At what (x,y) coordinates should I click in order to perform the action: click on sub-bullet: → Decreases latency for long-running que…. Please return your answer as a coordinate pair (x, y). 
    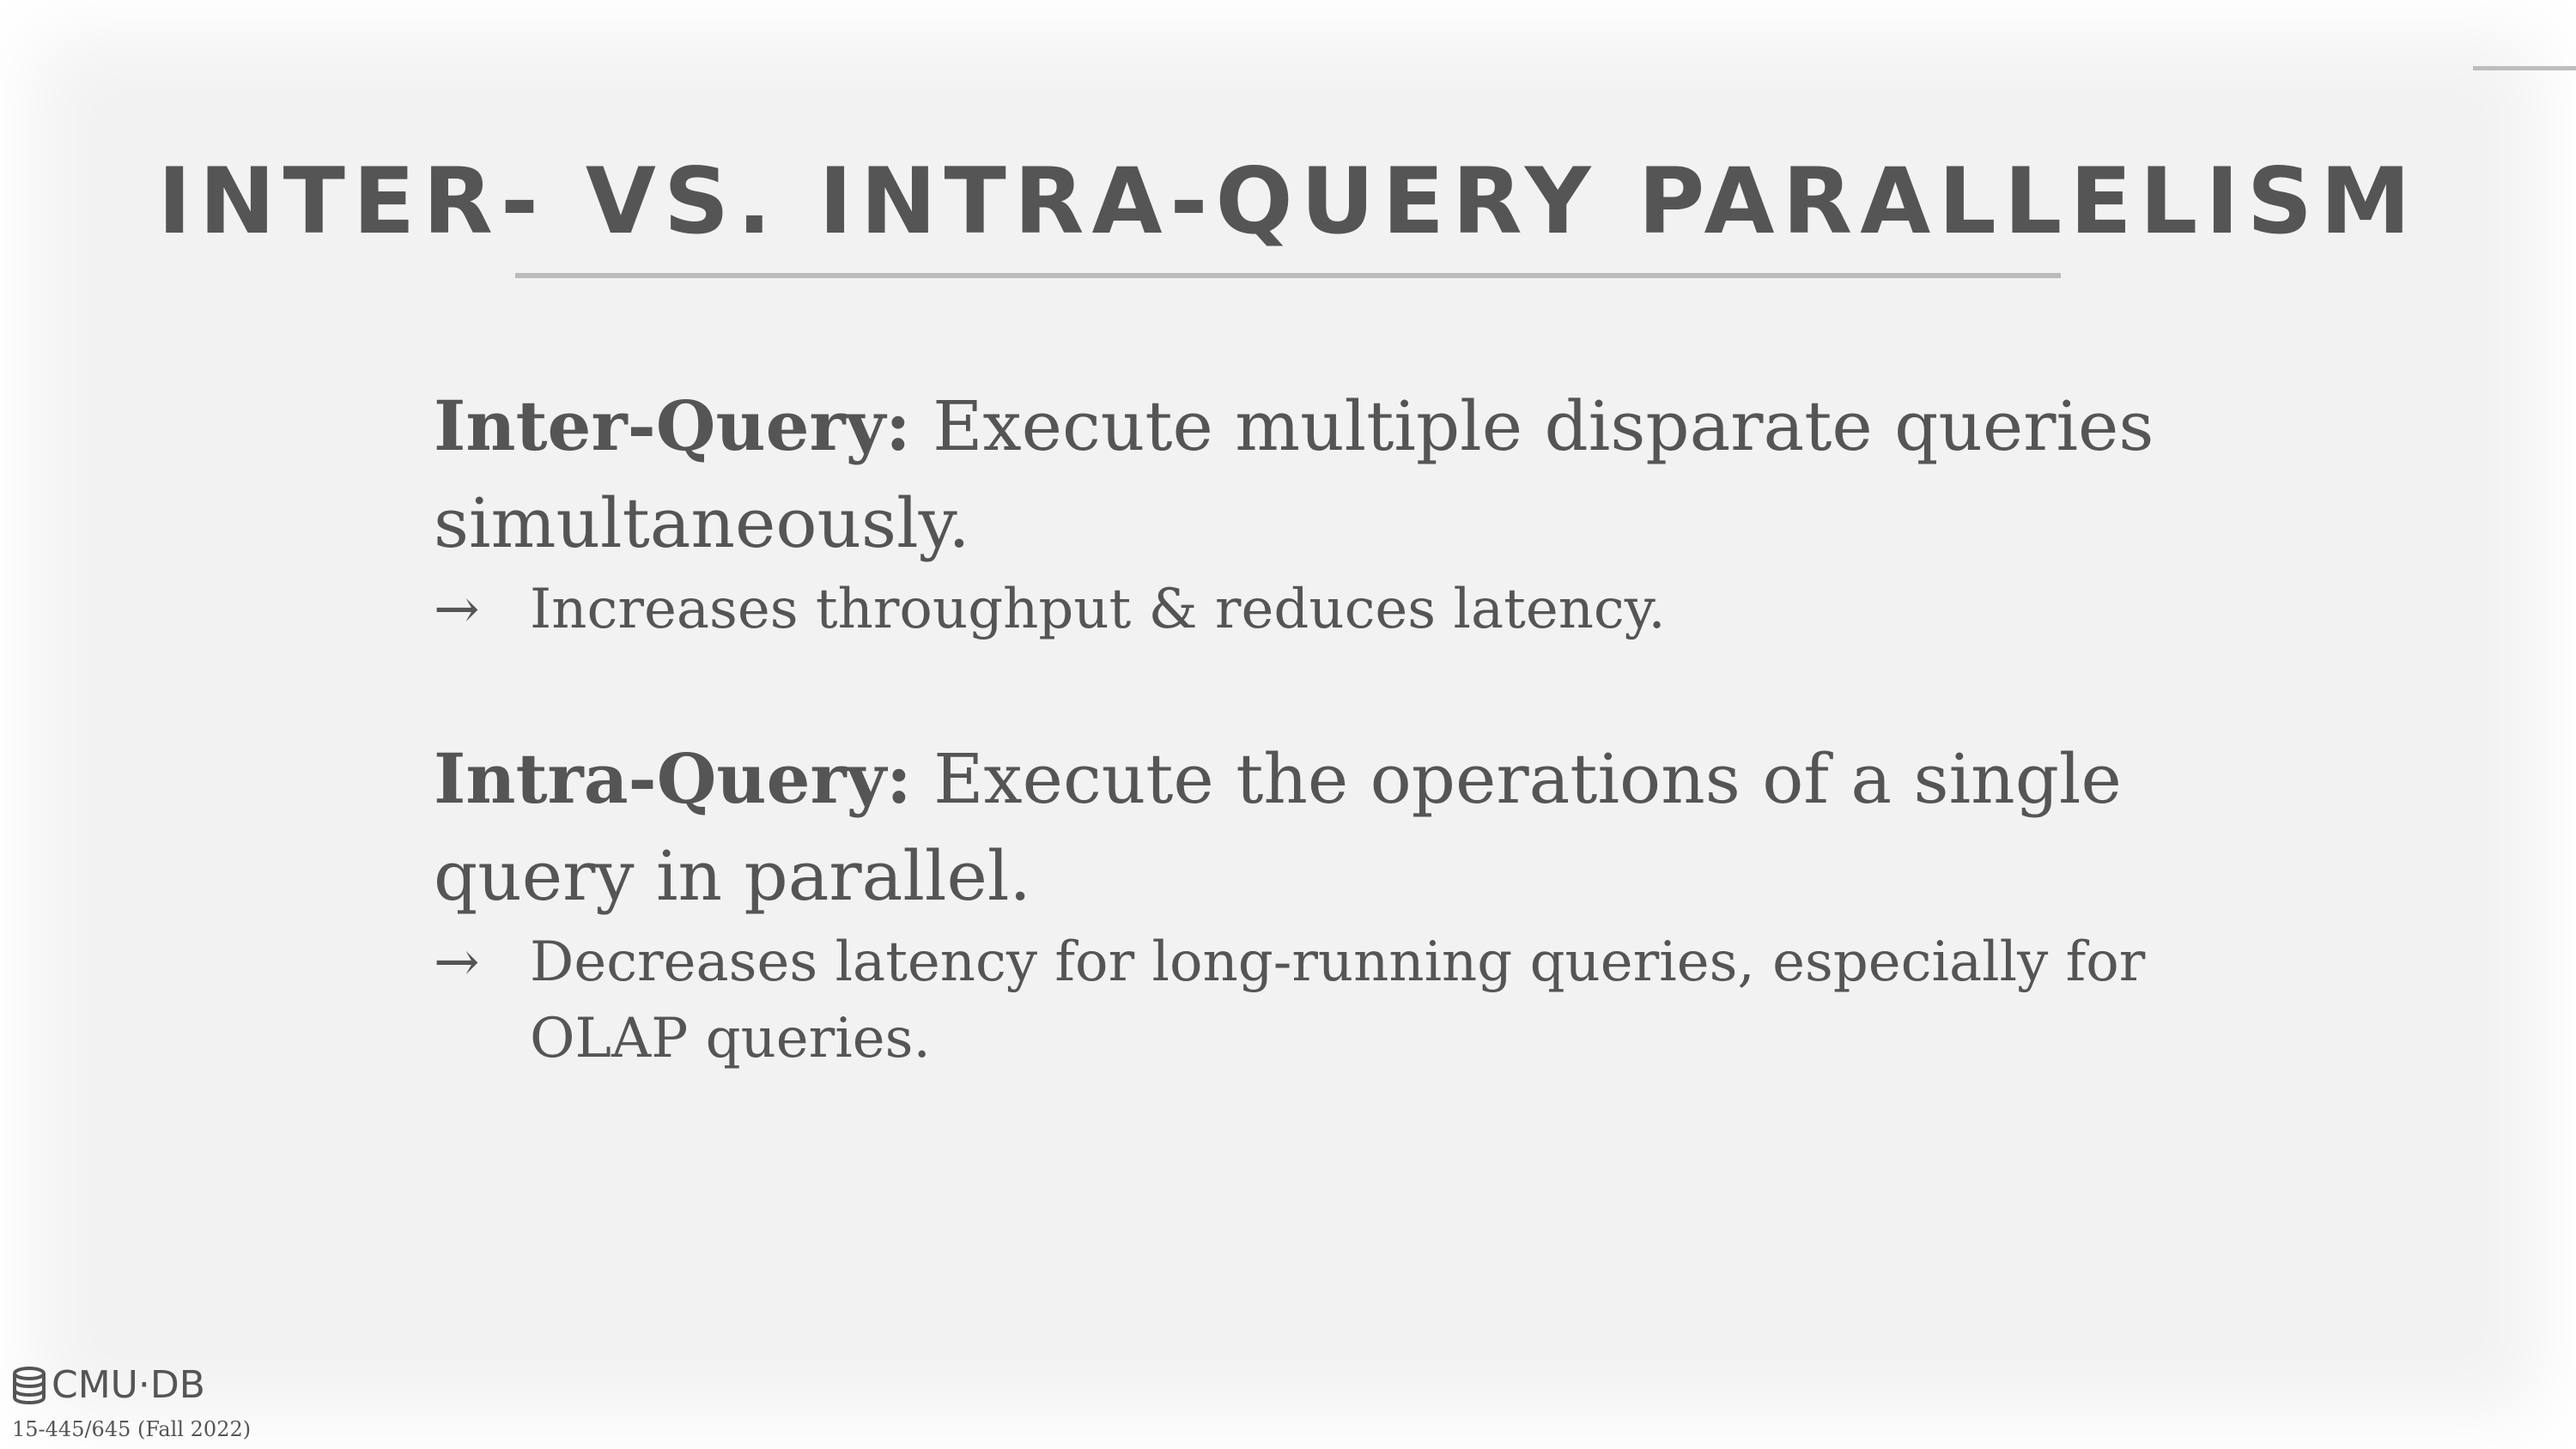
    Looking at the image, I should click on (1327, 1001).